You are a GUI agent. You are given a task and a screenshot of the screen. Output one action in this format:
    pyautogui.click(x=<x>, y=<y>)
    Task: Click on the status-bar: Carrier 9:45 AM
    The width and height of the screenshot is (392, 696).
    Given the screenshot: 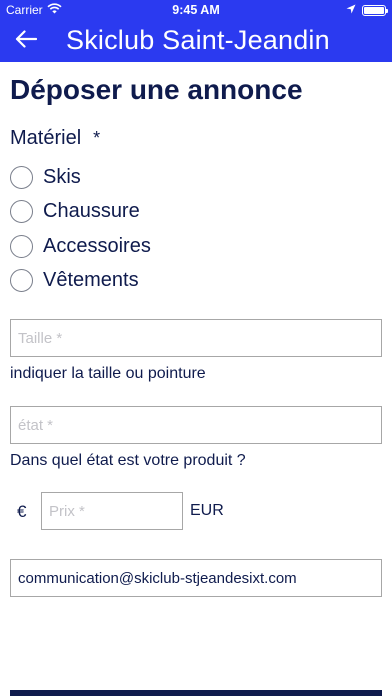 What is the action you would take?
    pyautogui.click(x=196, y=10)
    